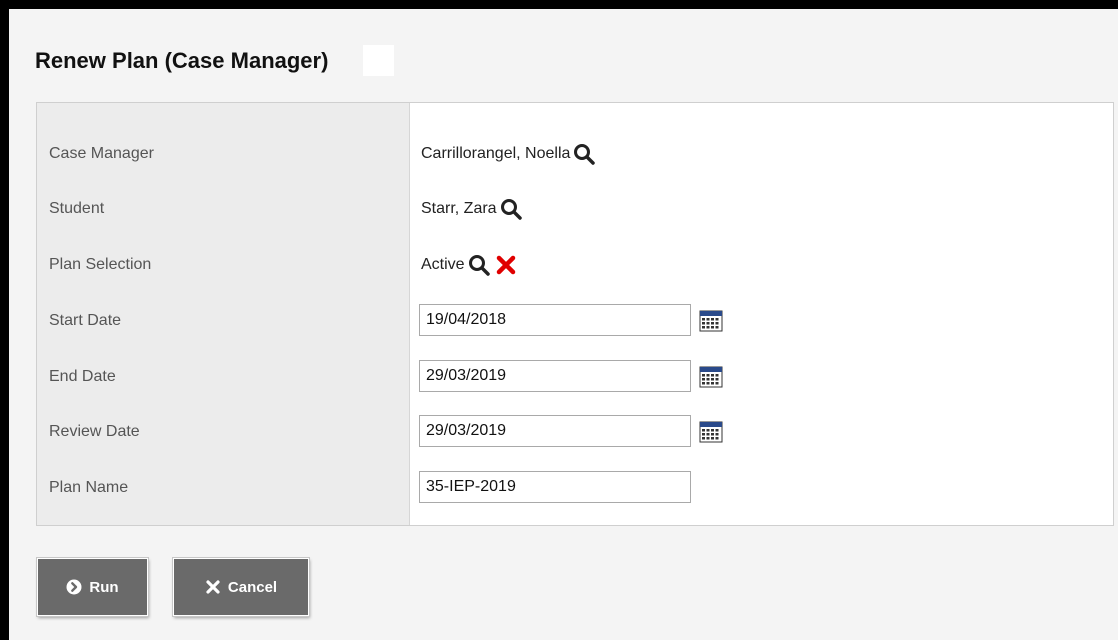  I want to click on field-label: Plan Name, so click(89, 487).